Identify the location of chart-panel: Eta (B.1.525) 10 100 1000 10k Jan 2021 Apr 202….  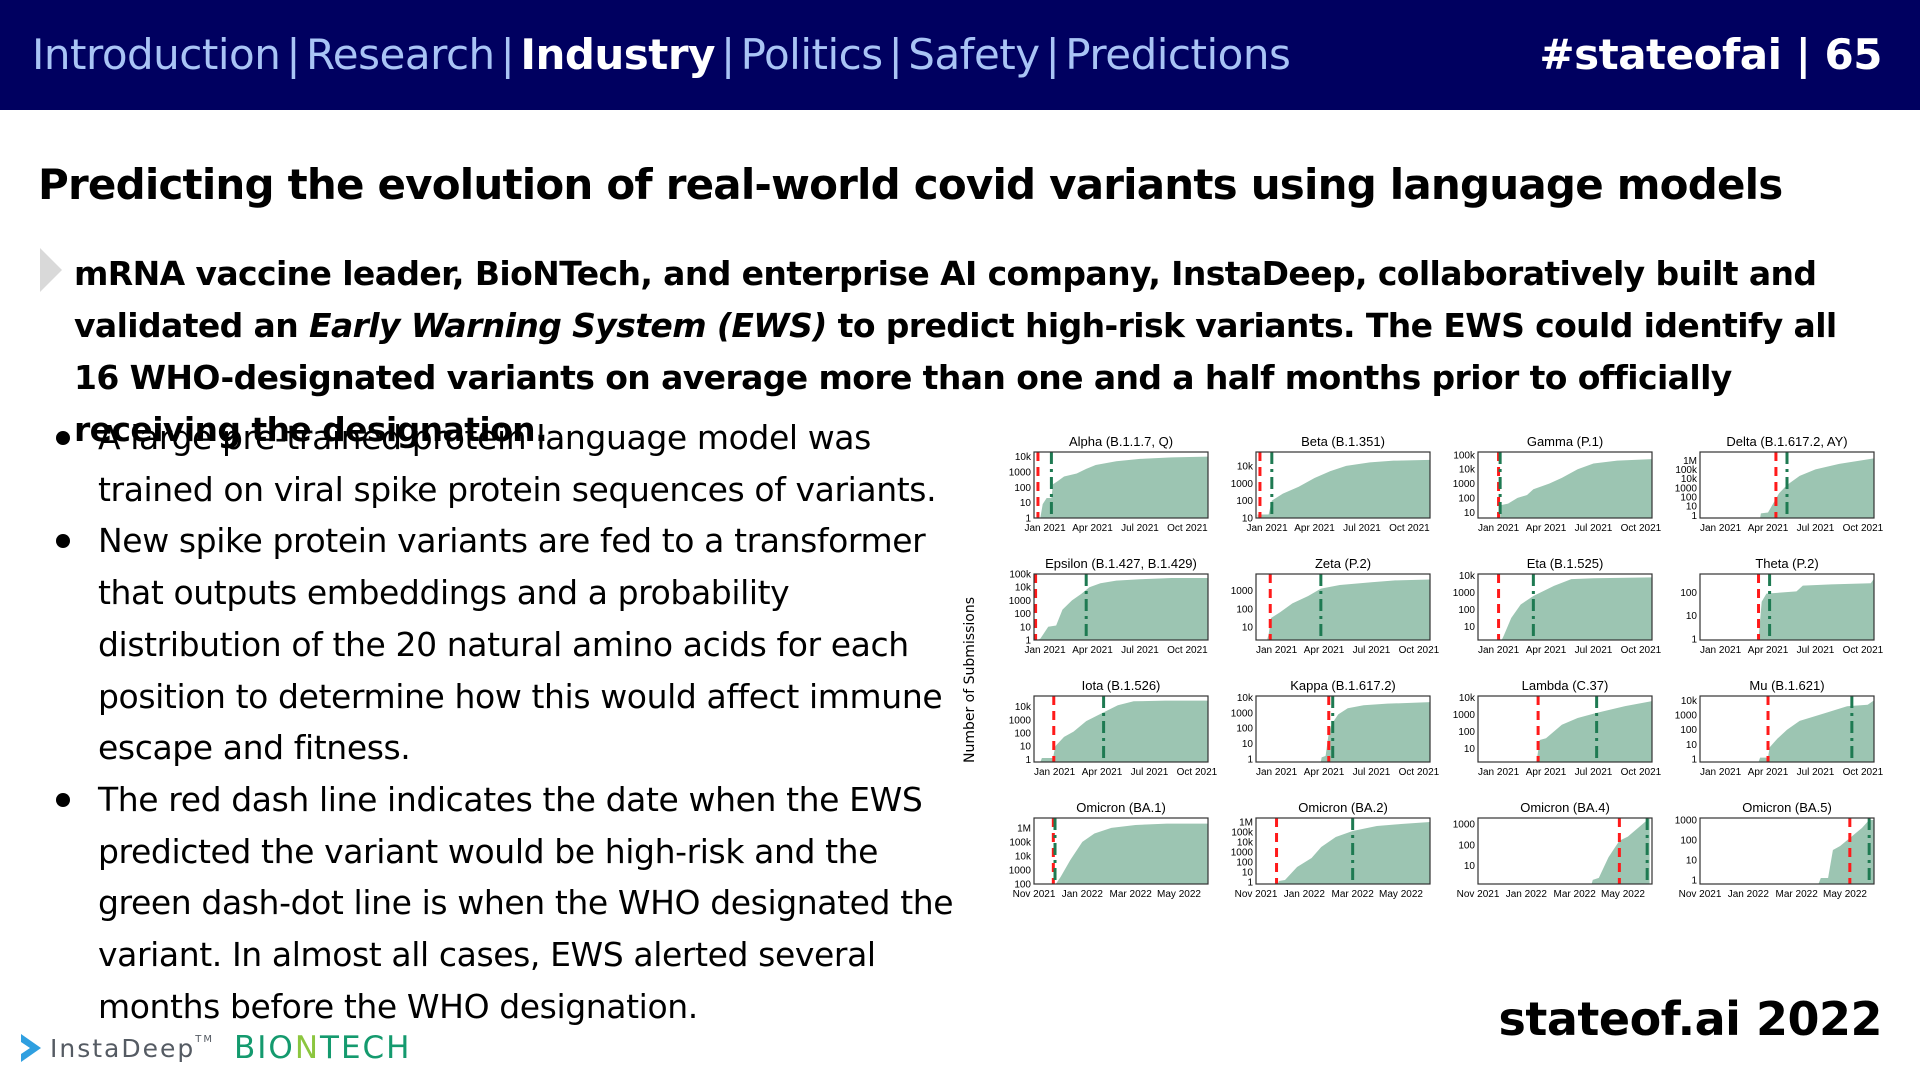
(1557, 606).